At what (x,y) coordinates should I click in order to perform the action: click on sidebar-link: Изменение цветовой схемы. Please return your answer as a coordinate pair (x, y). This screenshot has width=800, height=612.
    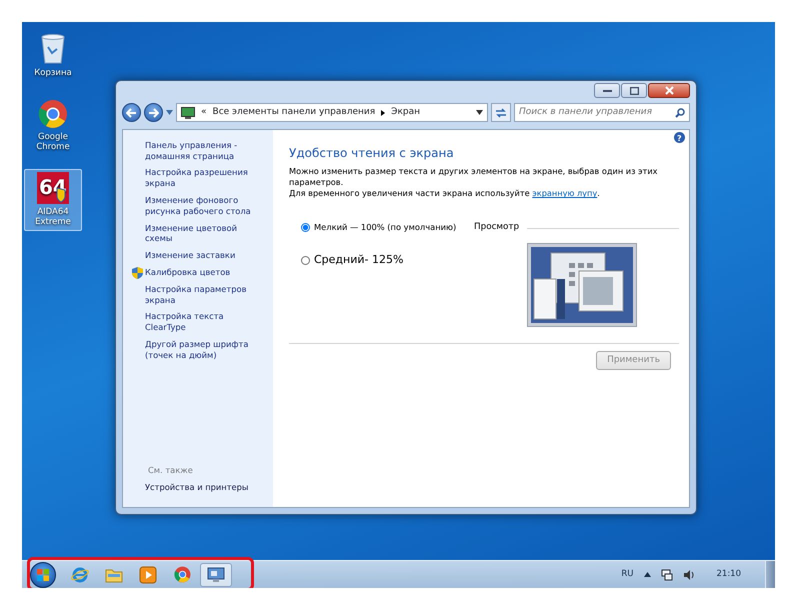
    Looking at the image, I should click on (198, 233).